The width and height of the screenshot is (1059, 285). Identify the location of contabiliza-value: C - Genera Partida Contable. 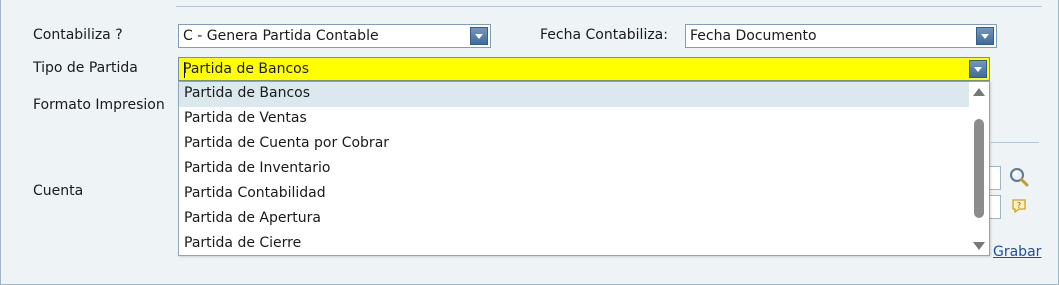
(281, 36).